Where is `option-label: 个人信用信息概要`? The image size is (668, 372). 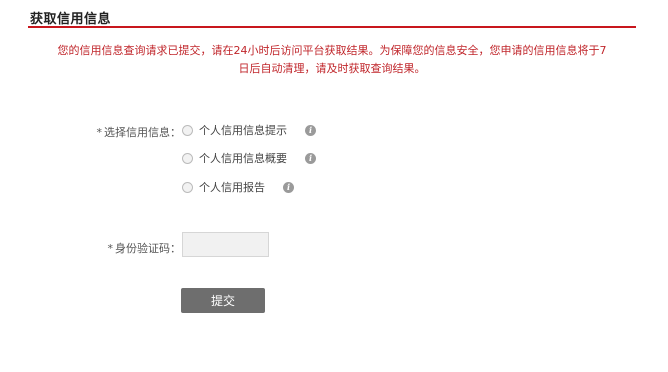 option-label: 个人信用信息概要 is located at coordinates (243, 158).